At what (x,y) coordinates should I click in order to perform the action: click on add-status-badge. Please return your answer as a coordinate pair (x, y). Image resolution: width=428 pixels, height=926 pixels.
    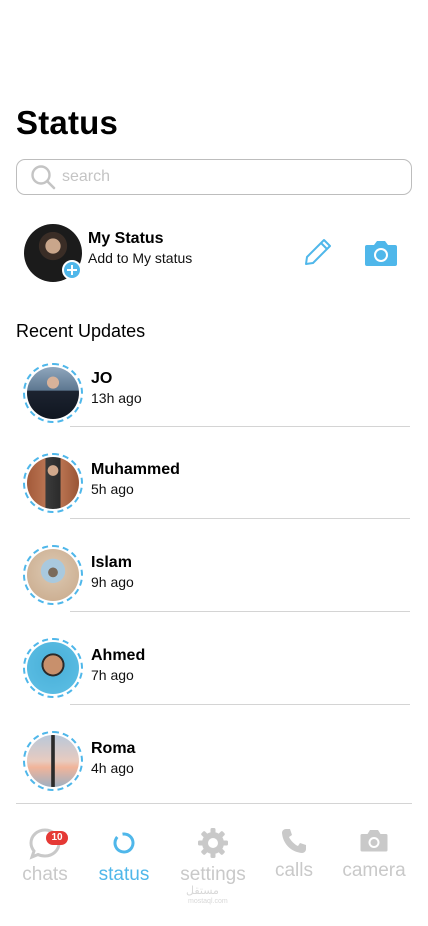
    Looking at the image, I should click on (72, 270).